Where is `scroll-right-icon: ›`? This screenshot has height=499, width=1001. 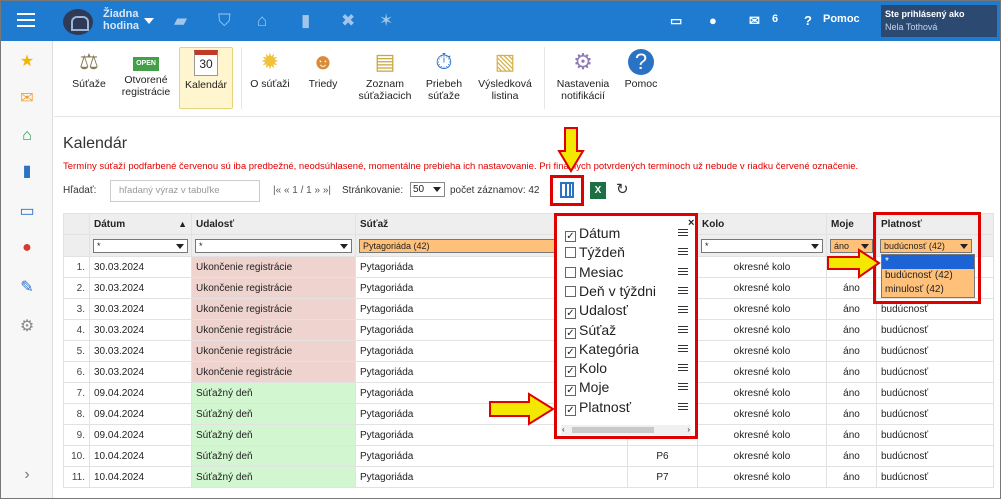
scroll-right-icon: › is located at coordinates (688, 430).